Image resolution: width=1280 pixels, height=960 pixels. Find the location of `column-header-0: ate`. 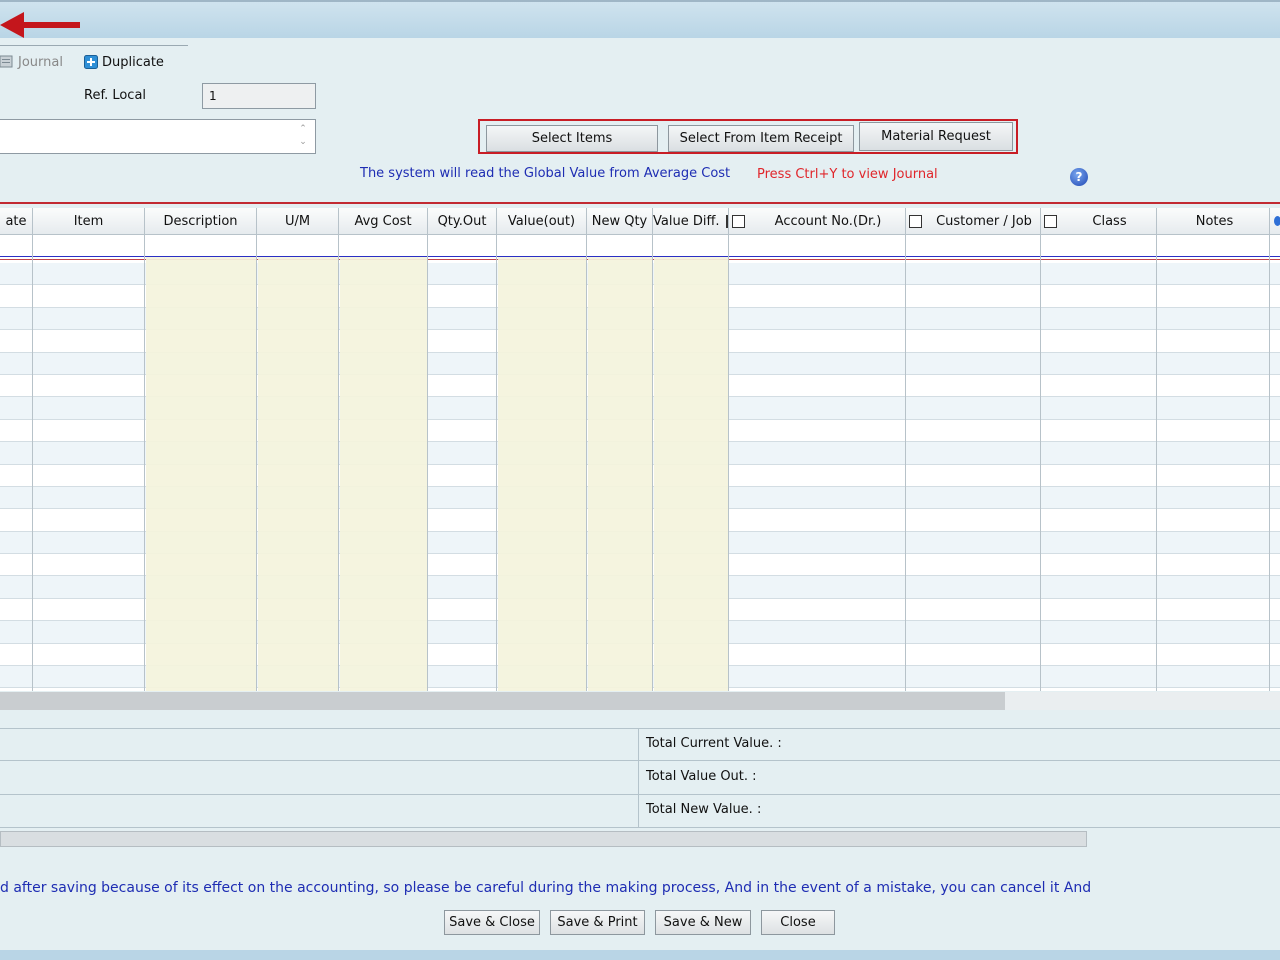

column-header-0: ate is located at coordinates (16, 221).